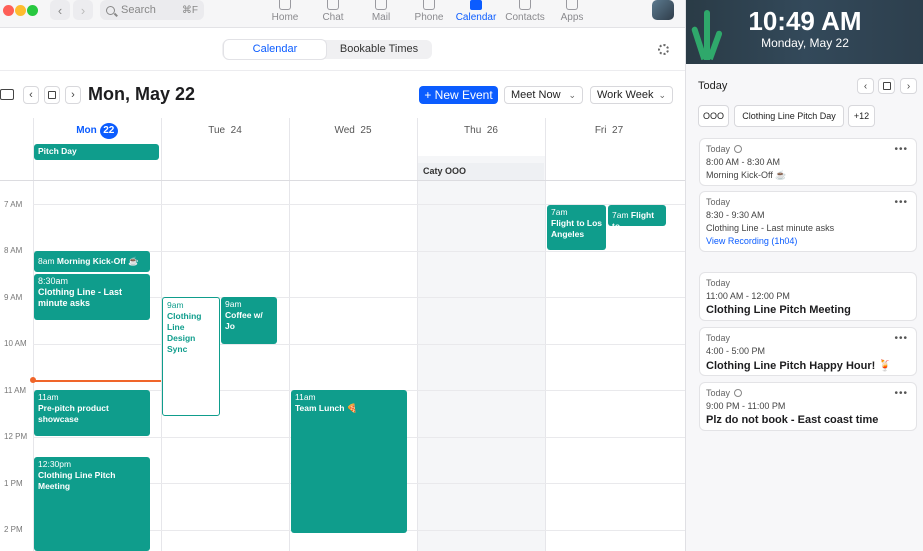 The height and width of the screenshot is (551, 923). What do you see at coordinates (349, 461) in the screenshot?
I see `event-team-lunch: 11am Team Lunch 🍕` at bounding box center [349, 461].